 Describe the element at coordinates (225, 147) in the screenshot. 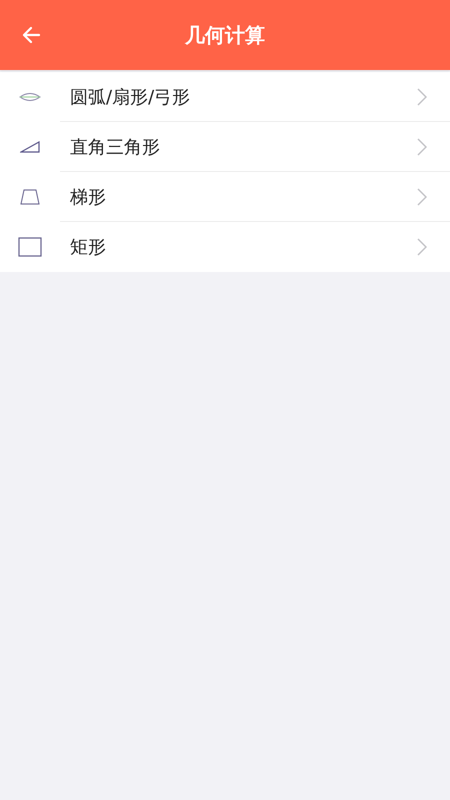

I see `list-item: 直角三角形` at that location.